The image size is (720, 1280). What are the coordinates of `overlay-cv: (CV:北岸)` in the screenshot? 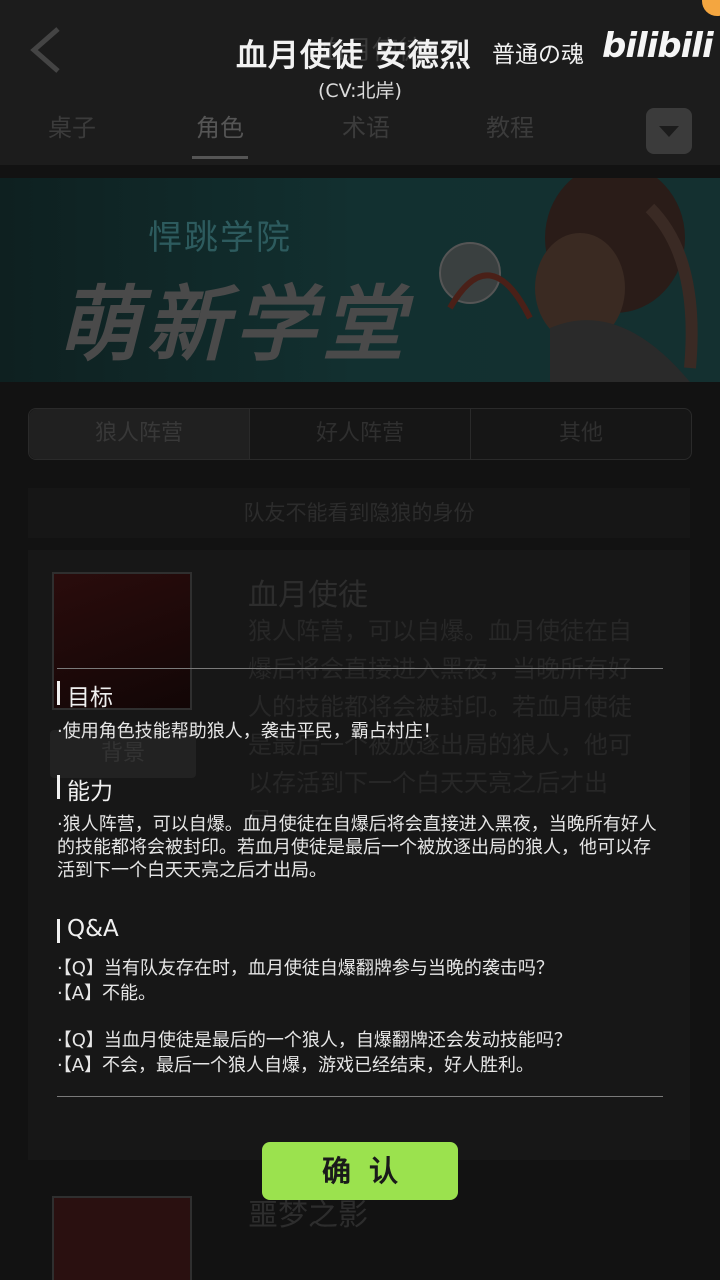 It's located at (360, 91).